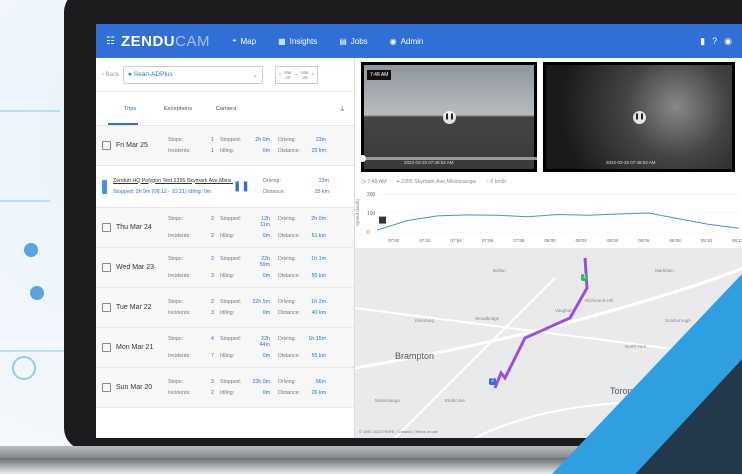 This screenshot has height=474, width=742. I want to click on chat-icon: ▮, so click(702, 41).